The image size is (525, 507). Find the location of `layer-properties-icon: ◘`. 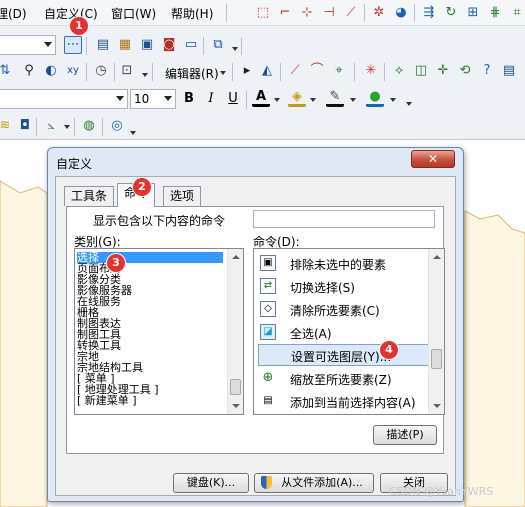

layer-properties-icon: ◘ is located at coordinates (25, 126).